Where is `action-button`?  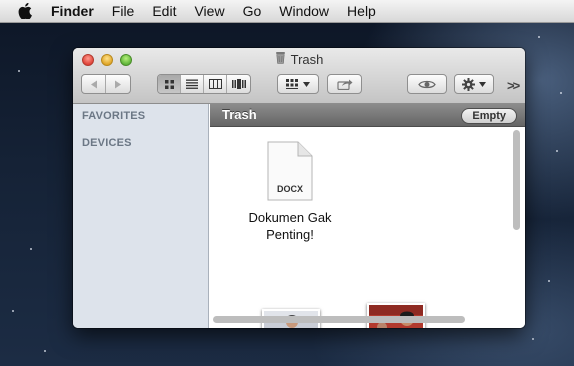
action-button is located at coordinates (474, 84).